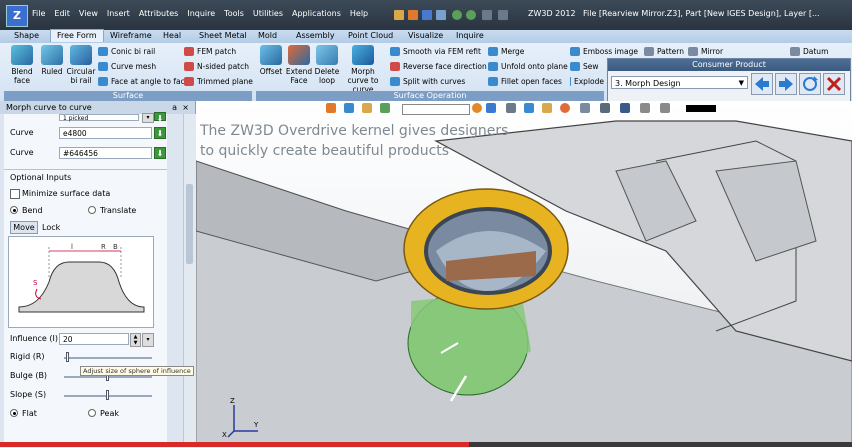 The image size is (852, 447). What do you see at coordinates (189, 278) in the screenshot?
I see `panel-scrollbar` at bounding box center [189, 278].